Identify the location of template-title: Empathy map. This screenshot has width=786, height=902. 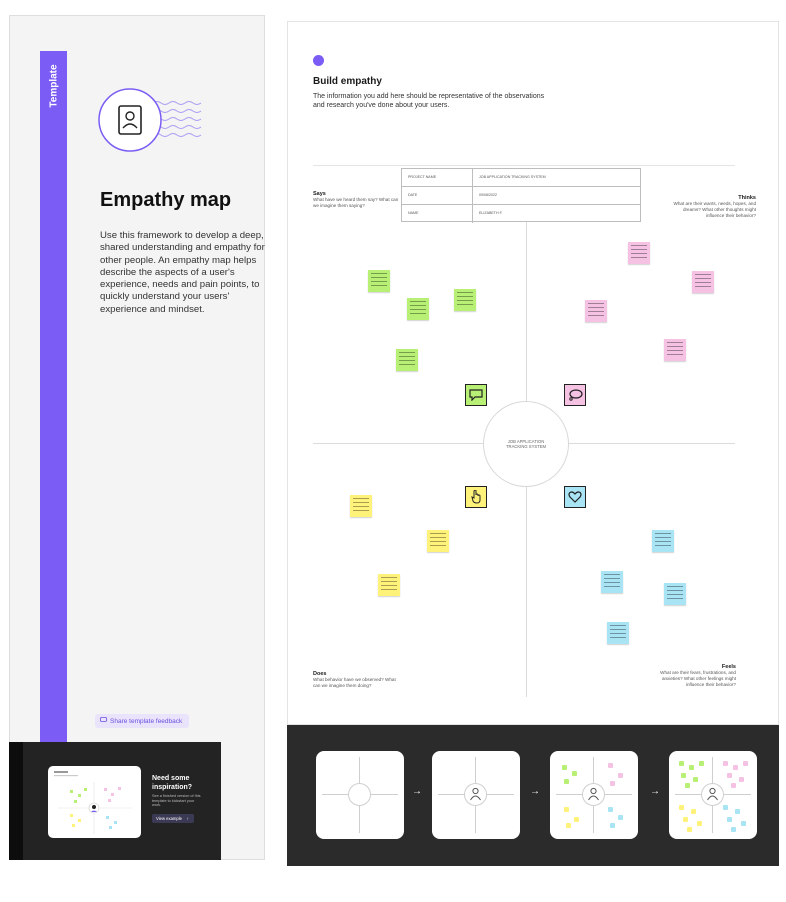
(166, 200).